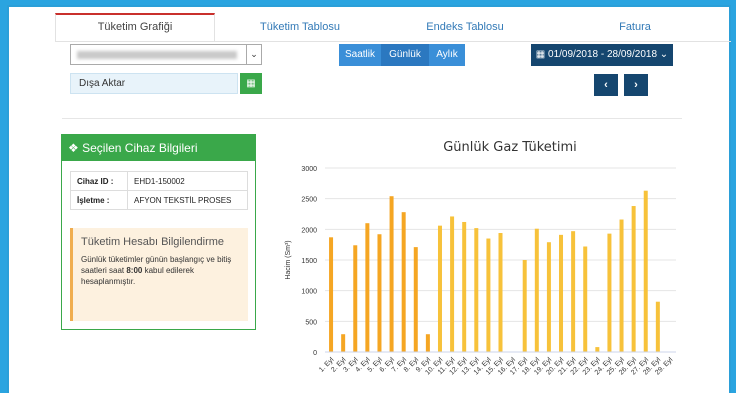 This screenshot has width=736, height=393. I want to click on y-tick-label: 3000, so click(309, 169).